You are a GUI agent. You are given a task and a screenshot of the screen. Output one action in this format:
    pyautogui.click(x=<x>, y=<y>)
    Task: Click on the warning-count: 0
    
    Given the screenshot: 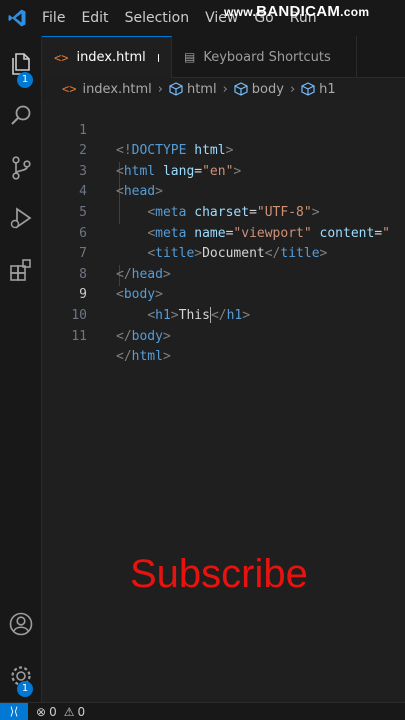 What is the action you would take?
    pyautogui.click(x=81, y=711)
    